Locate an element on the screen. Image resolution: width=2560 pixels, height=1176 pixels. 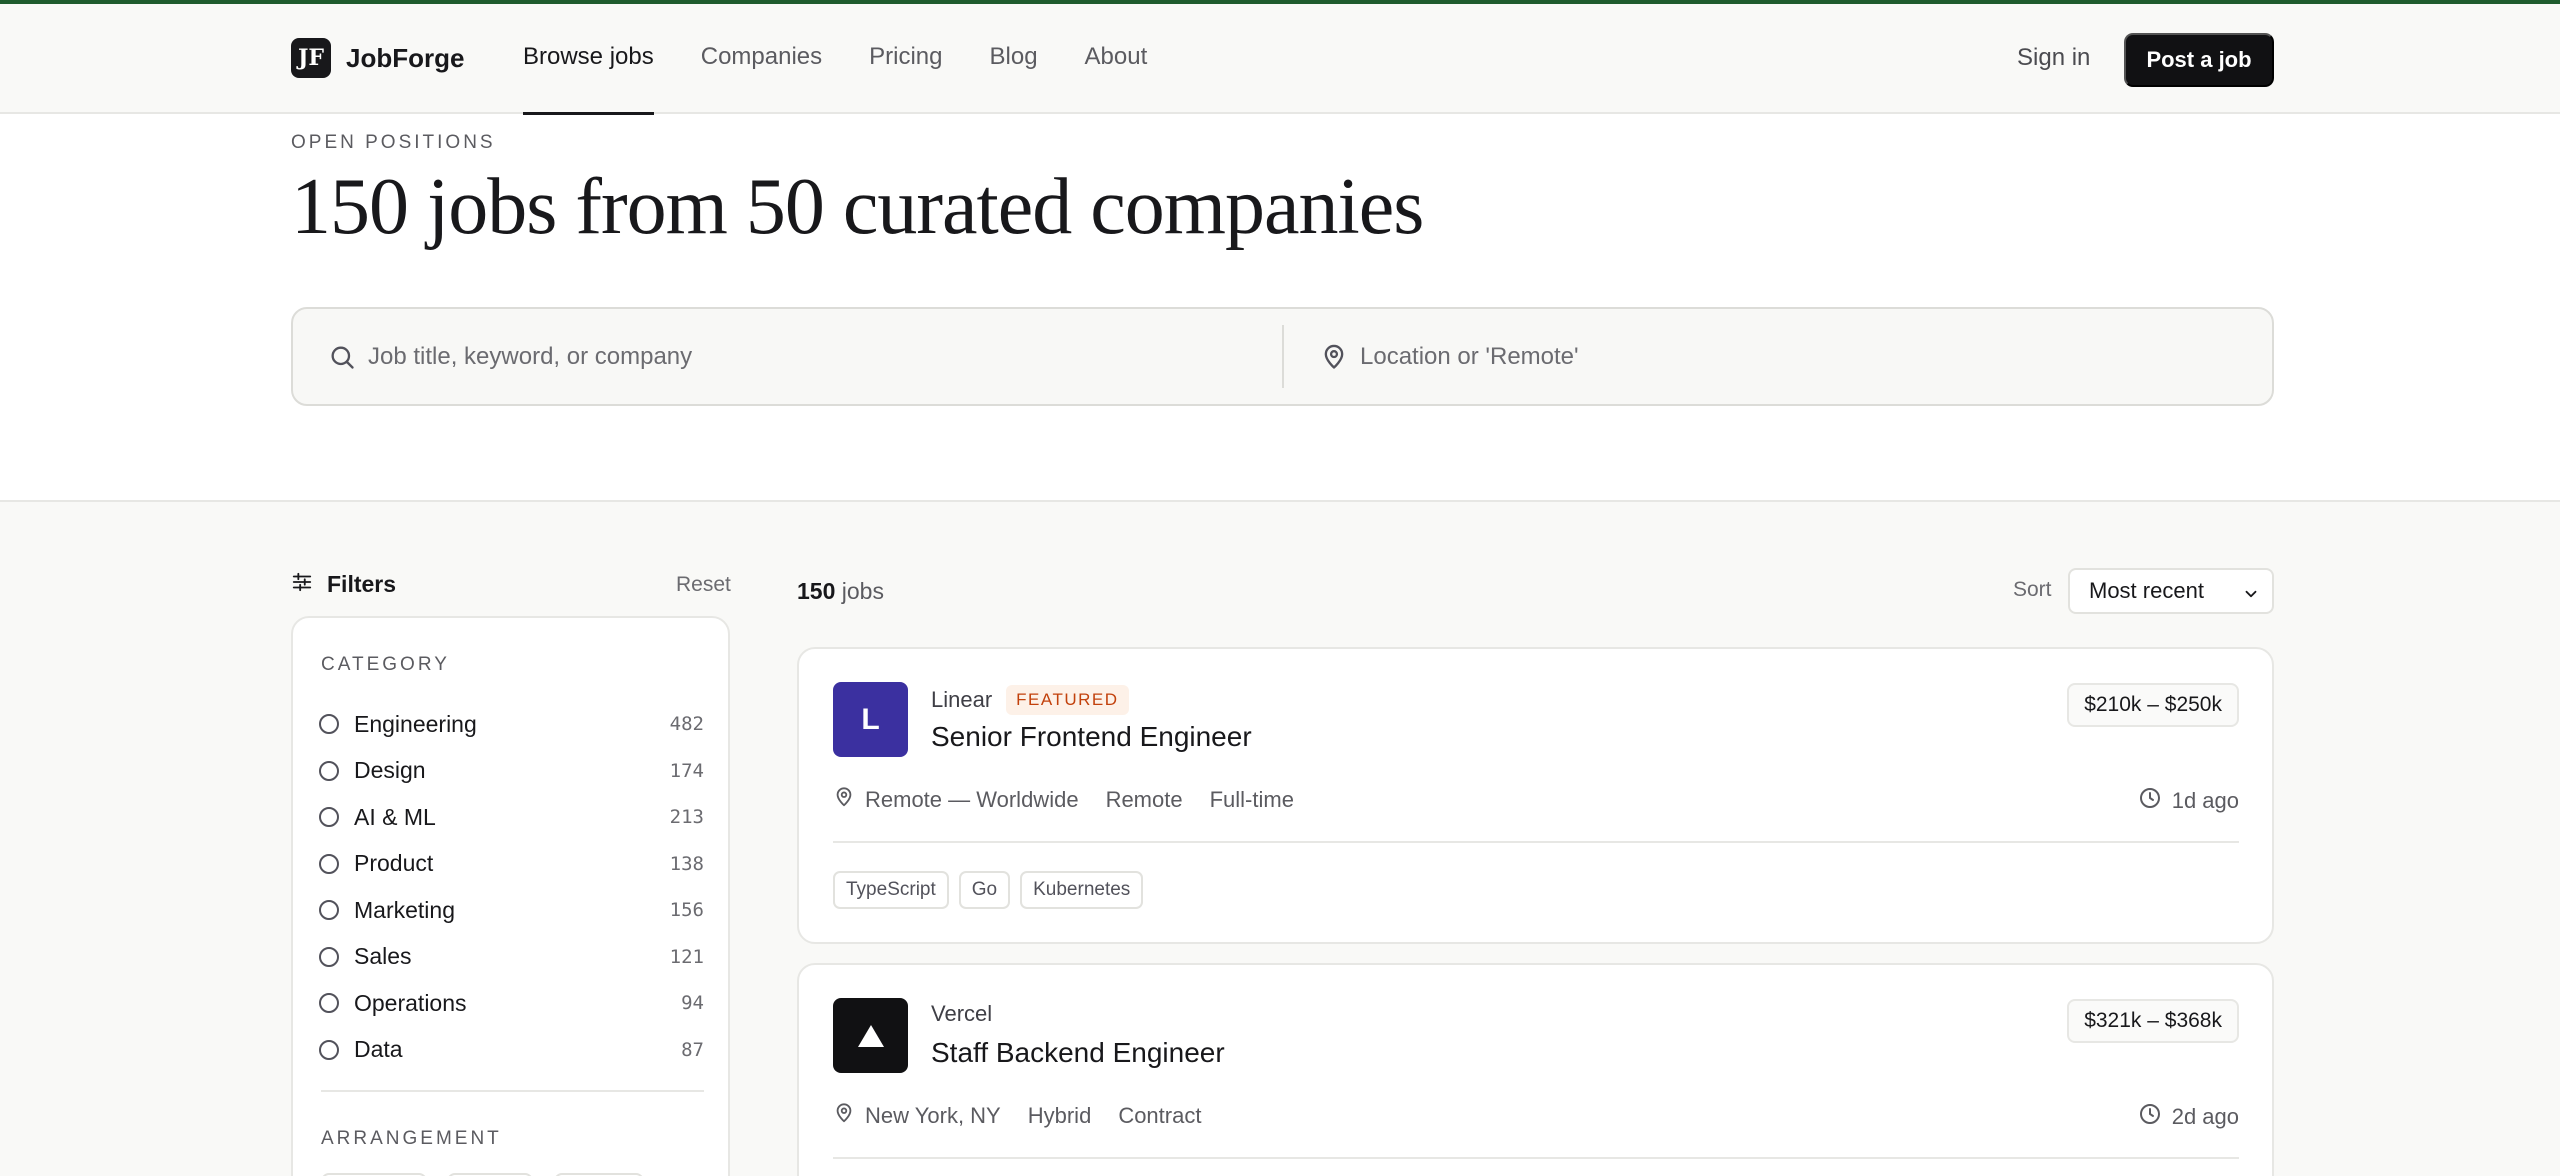
reset-filters-link: Reset is located at coordinates (703, 585).